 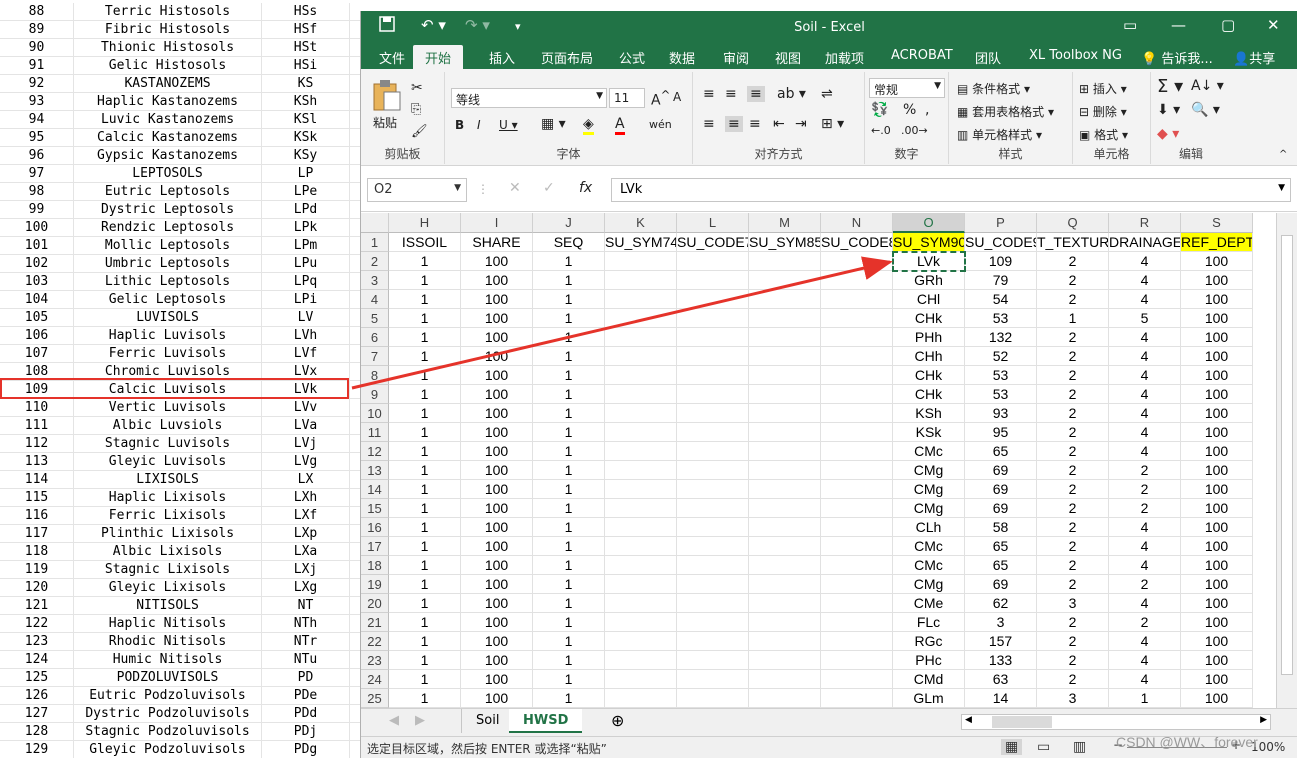 What do you see at coordinates (785, 242) in the screenshot?
I see `header-cell: SU_SYM85` at bounding box center [785, 242].